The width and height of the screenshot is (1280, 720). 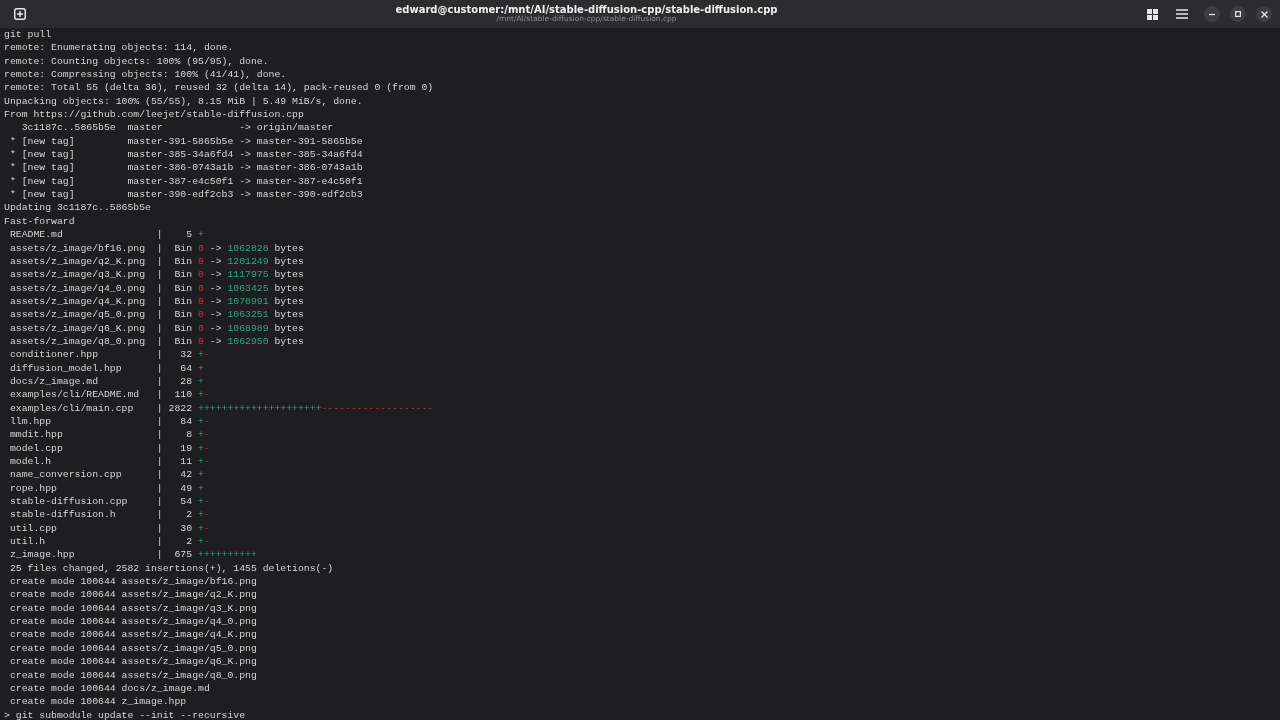 What do you see at coordinates (156, 248) in the screenshot?
I see `terminal-line: assets/z_image/bf16.png | Bin 0 -> 1062828 bytes` at bounding box center [156, 248].